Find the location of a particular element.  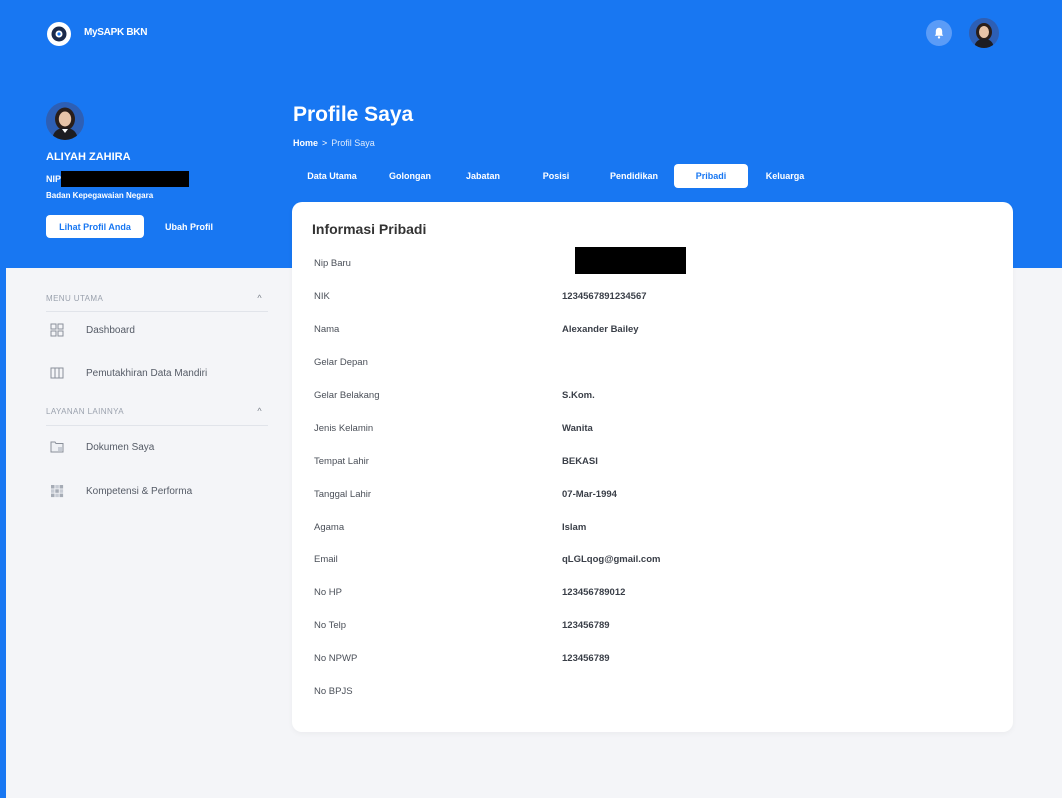

info-row-gelar-belakang: Gelar Belakang S.Kom. is located at coordinates (652, 397).